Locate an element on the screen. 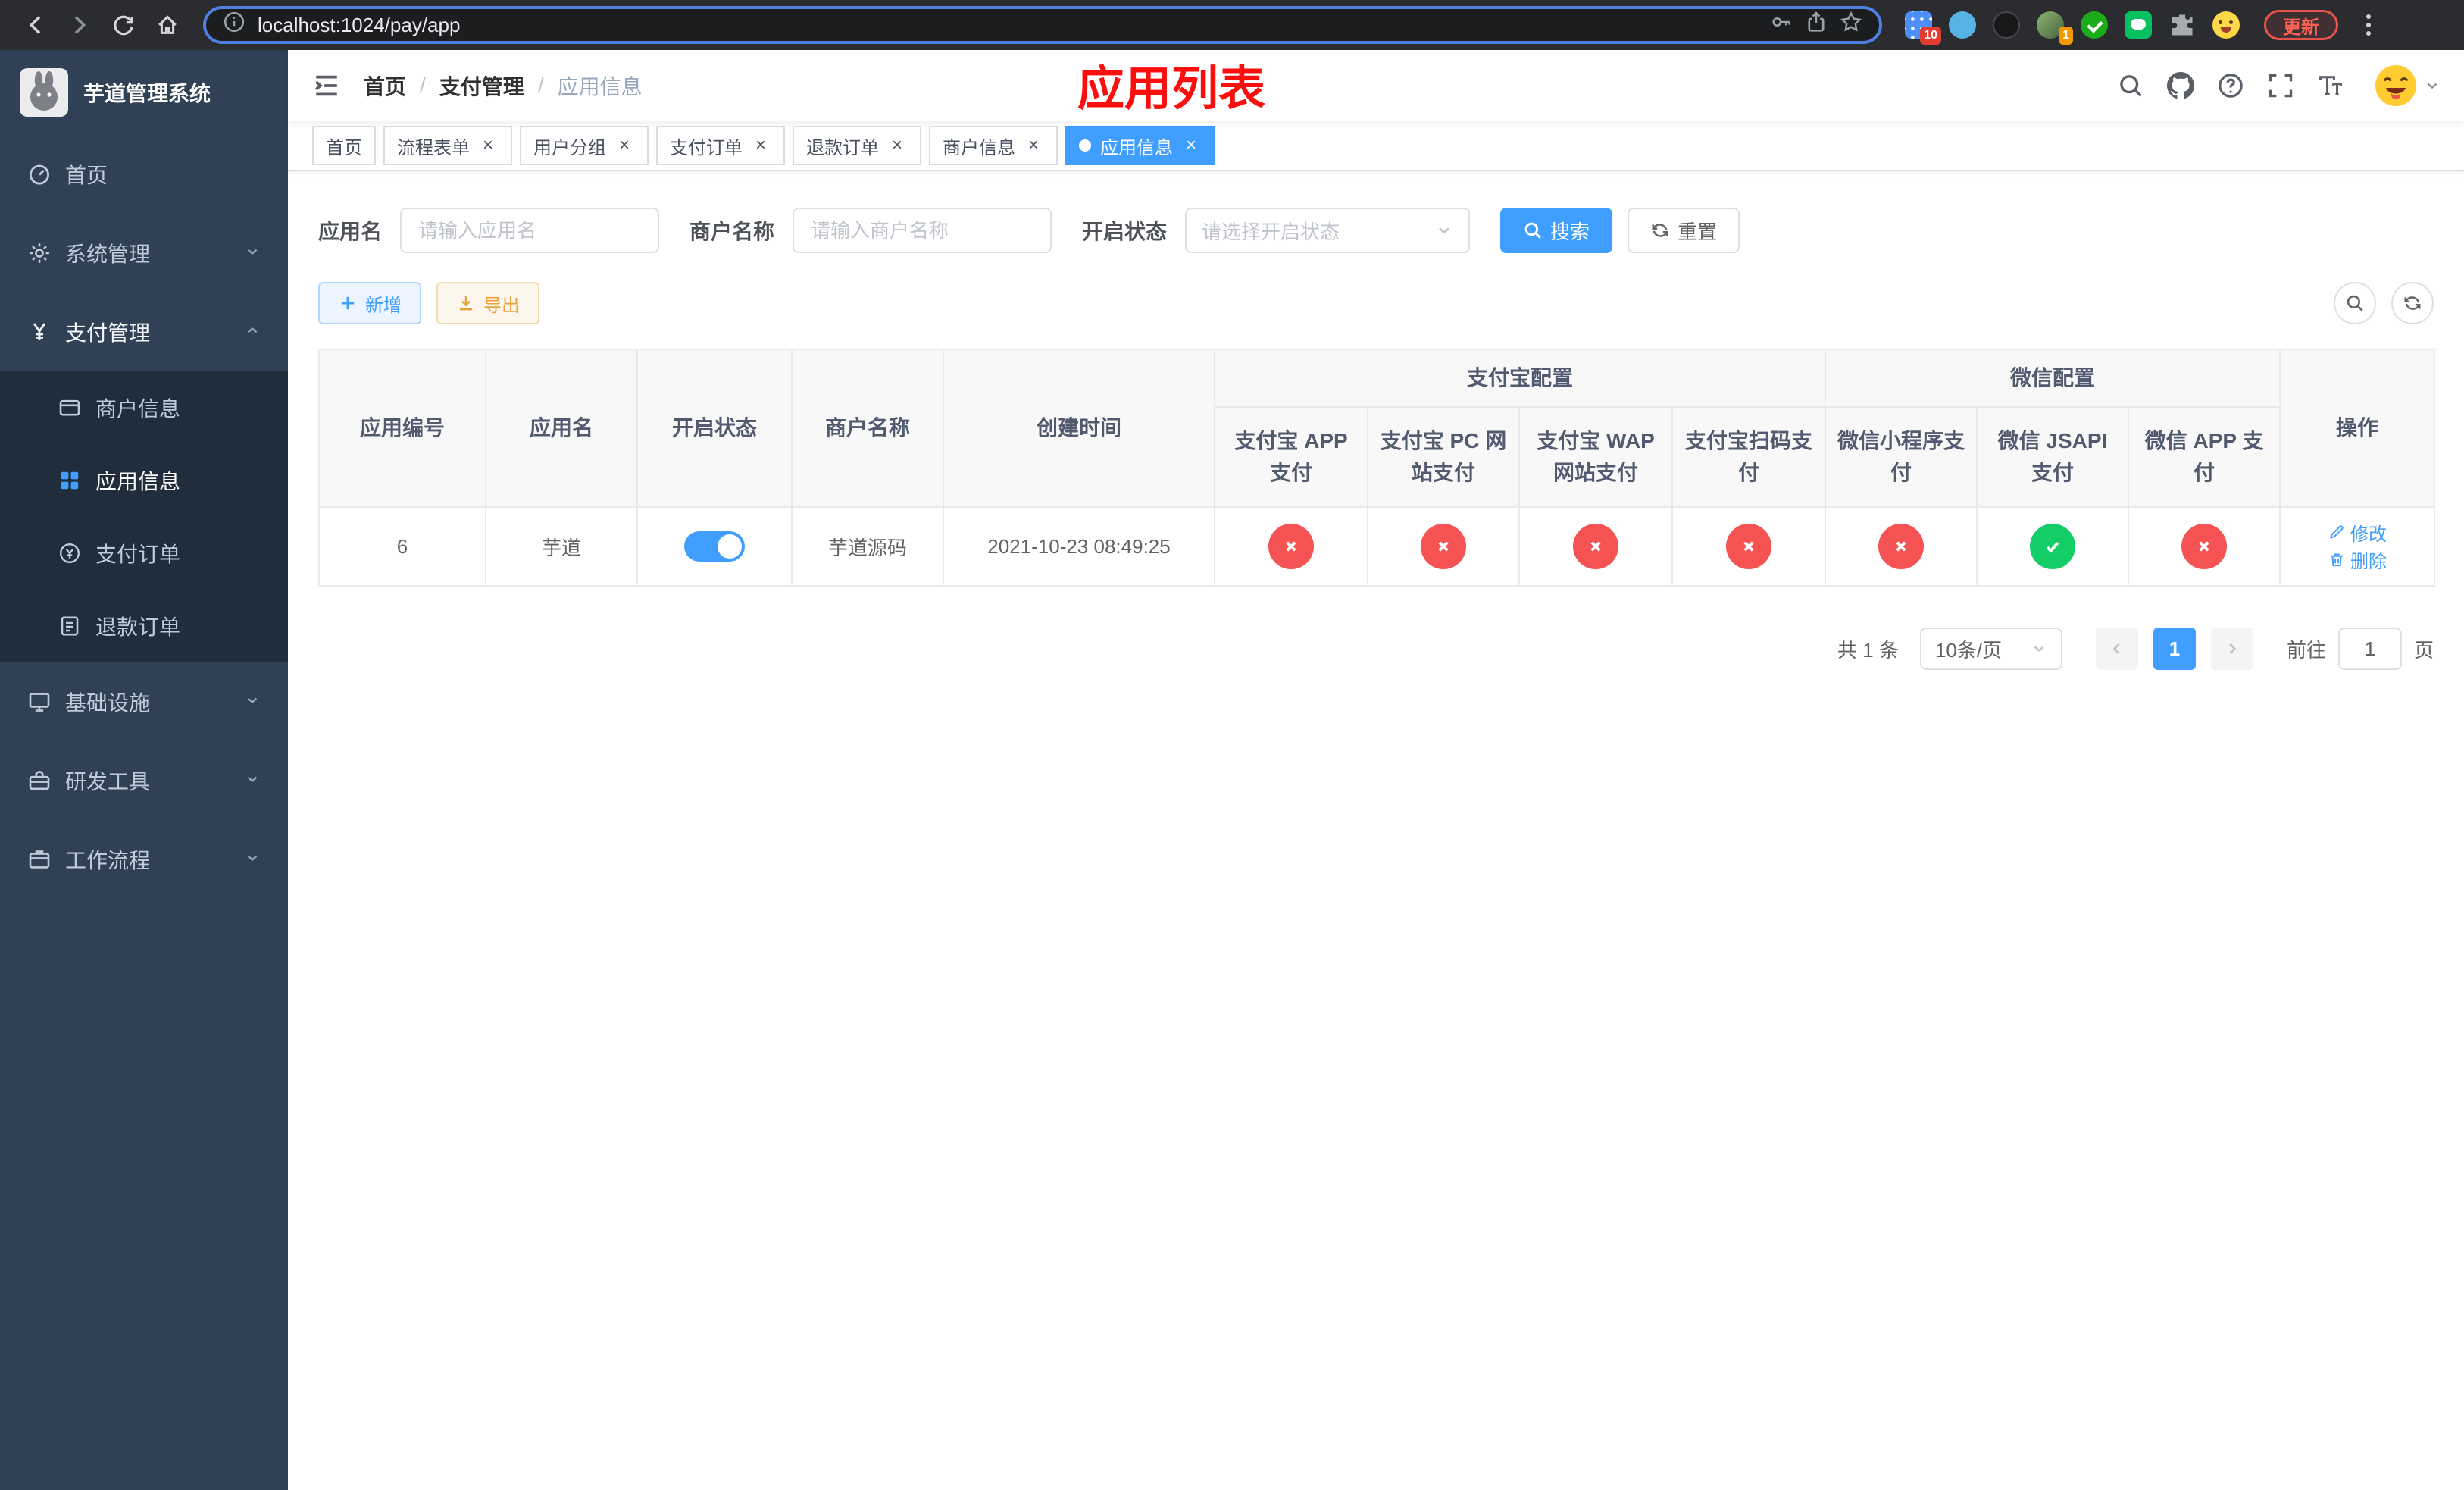 The image size is (2464, 1490). table-toolbar: 新增 导出 is located at coordinates (1376, 303).